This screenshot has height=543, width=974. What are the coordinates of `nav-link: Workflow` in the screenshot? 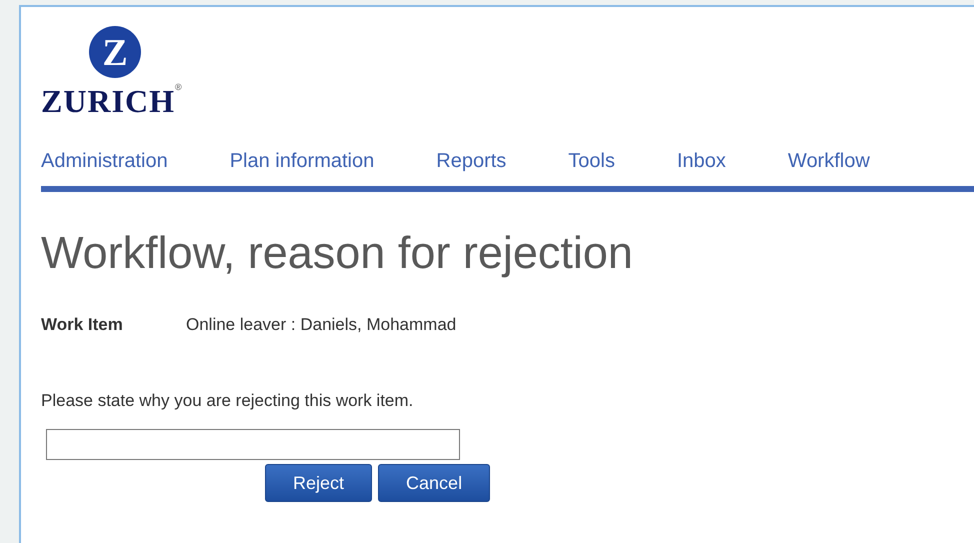 It's located at (829, 161).